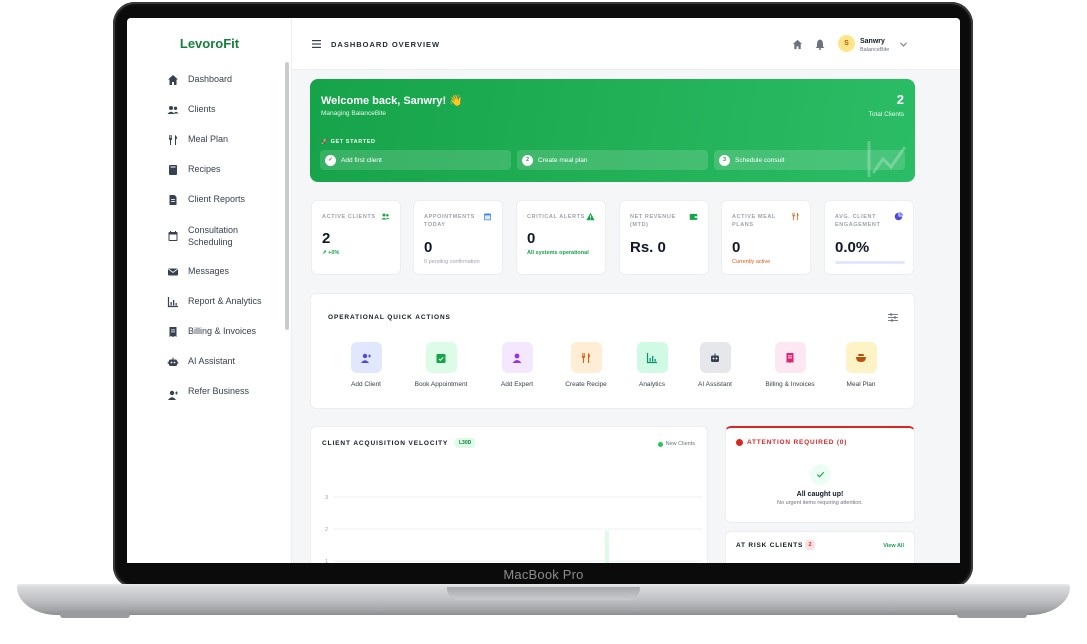 This screenshot has height=644, width=1087. What do you see at coordinates (316, 44) in the screenshot?
I see `menu-icon` at bounding box center [316, 44].